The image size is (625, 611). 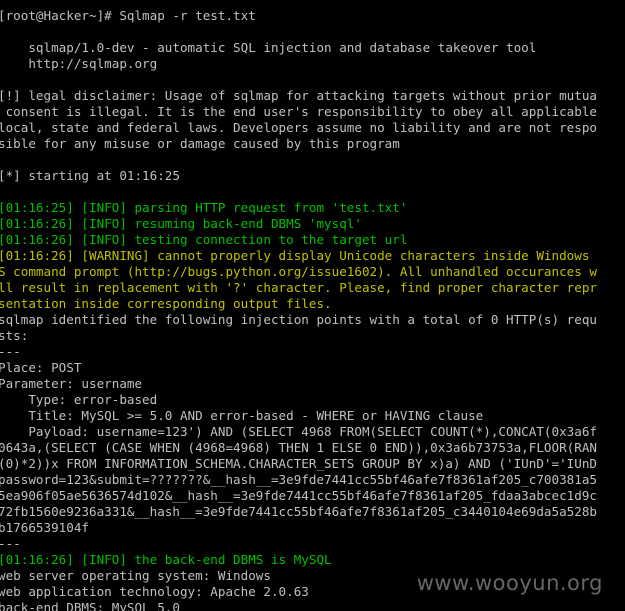 What do you see at coordinates (135, 575) in the screenshot?
I see `terminal-line: web server operating system: Windows` at bounding box center [135, 575].